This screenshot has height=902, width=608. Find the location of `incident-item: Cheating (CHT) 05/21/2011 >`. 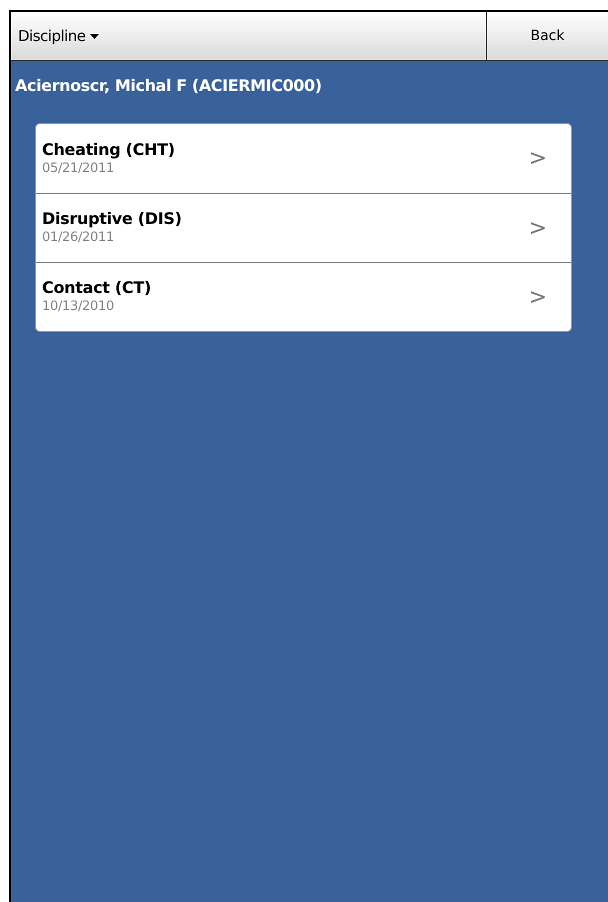

incident-item: Cheating (CHT) 05/21/2011 > is located at coordinates (303, 158).